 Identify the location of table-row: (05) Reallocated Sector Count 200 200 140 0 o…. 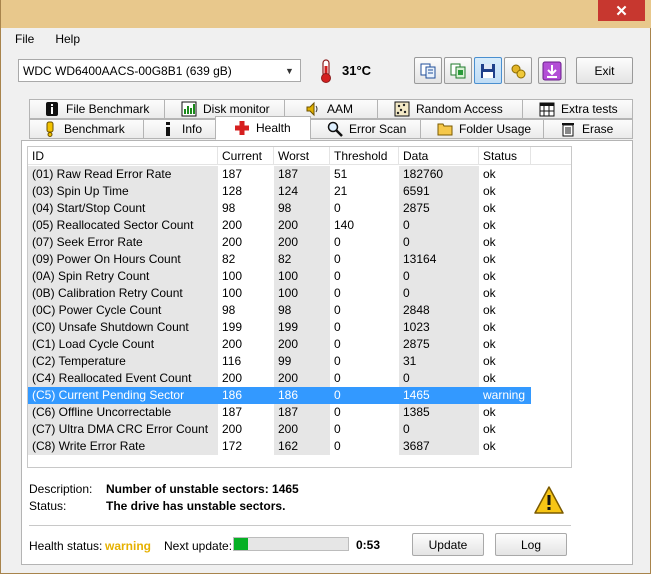
(299, 225).